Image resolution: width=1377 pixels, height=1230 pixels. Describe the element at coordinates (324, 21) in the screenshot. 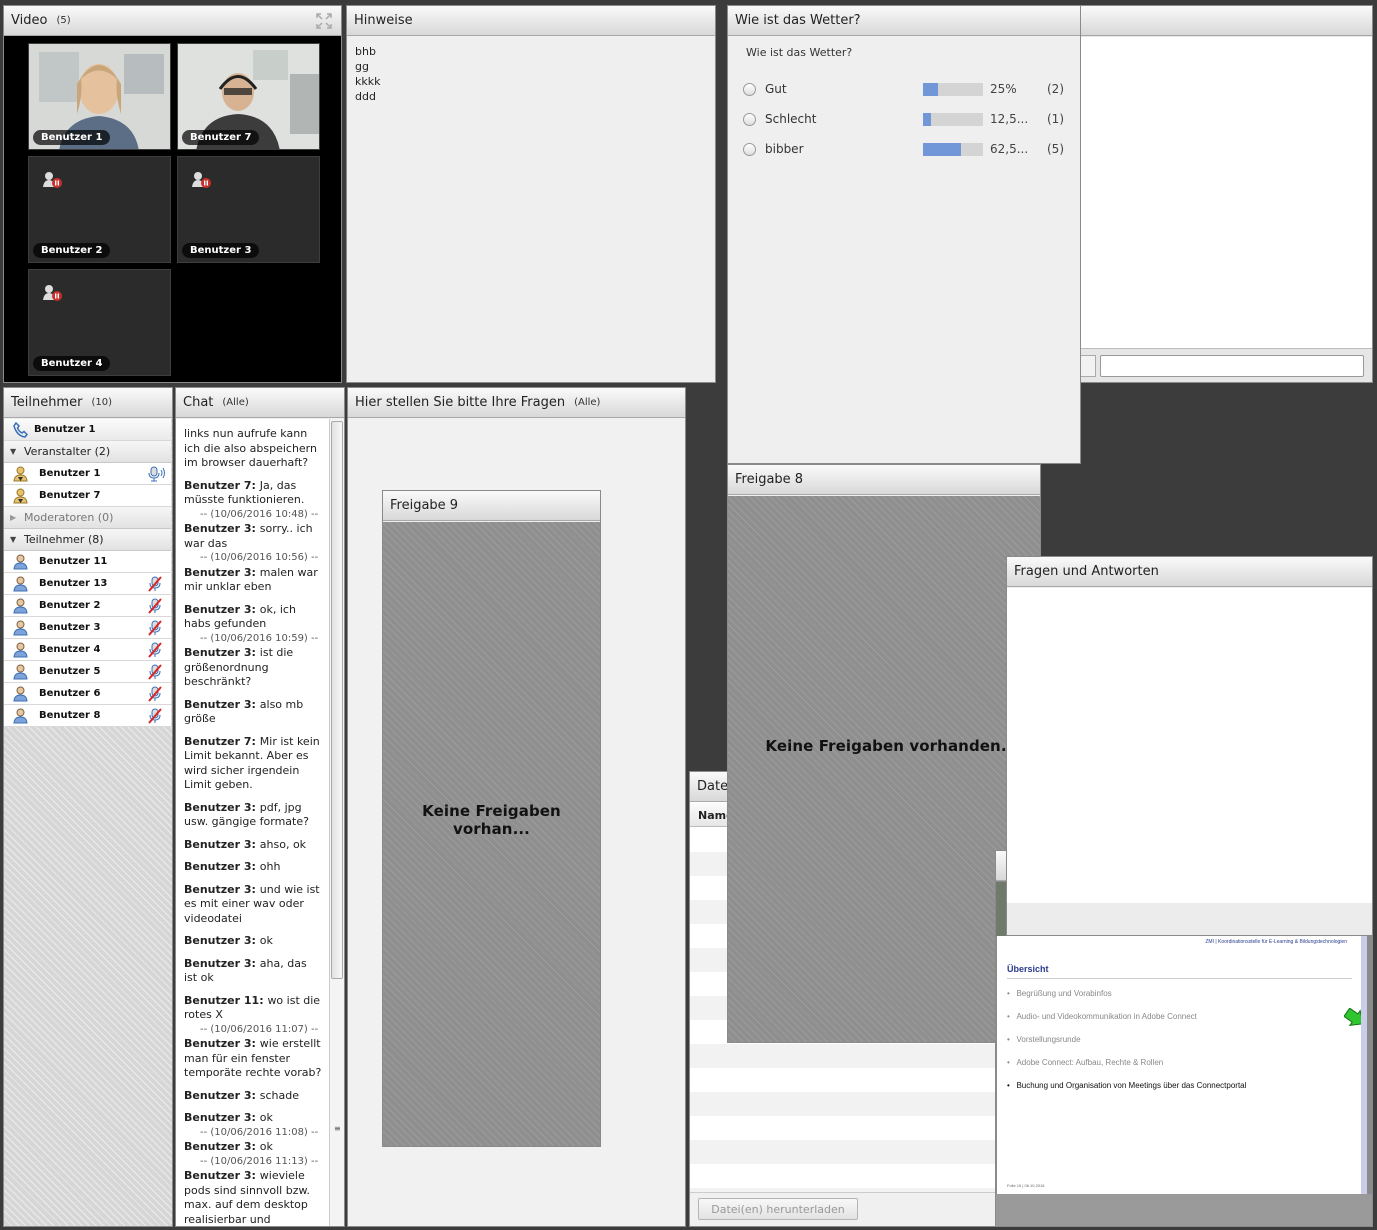

I see `fullscreen-icon` at that location.